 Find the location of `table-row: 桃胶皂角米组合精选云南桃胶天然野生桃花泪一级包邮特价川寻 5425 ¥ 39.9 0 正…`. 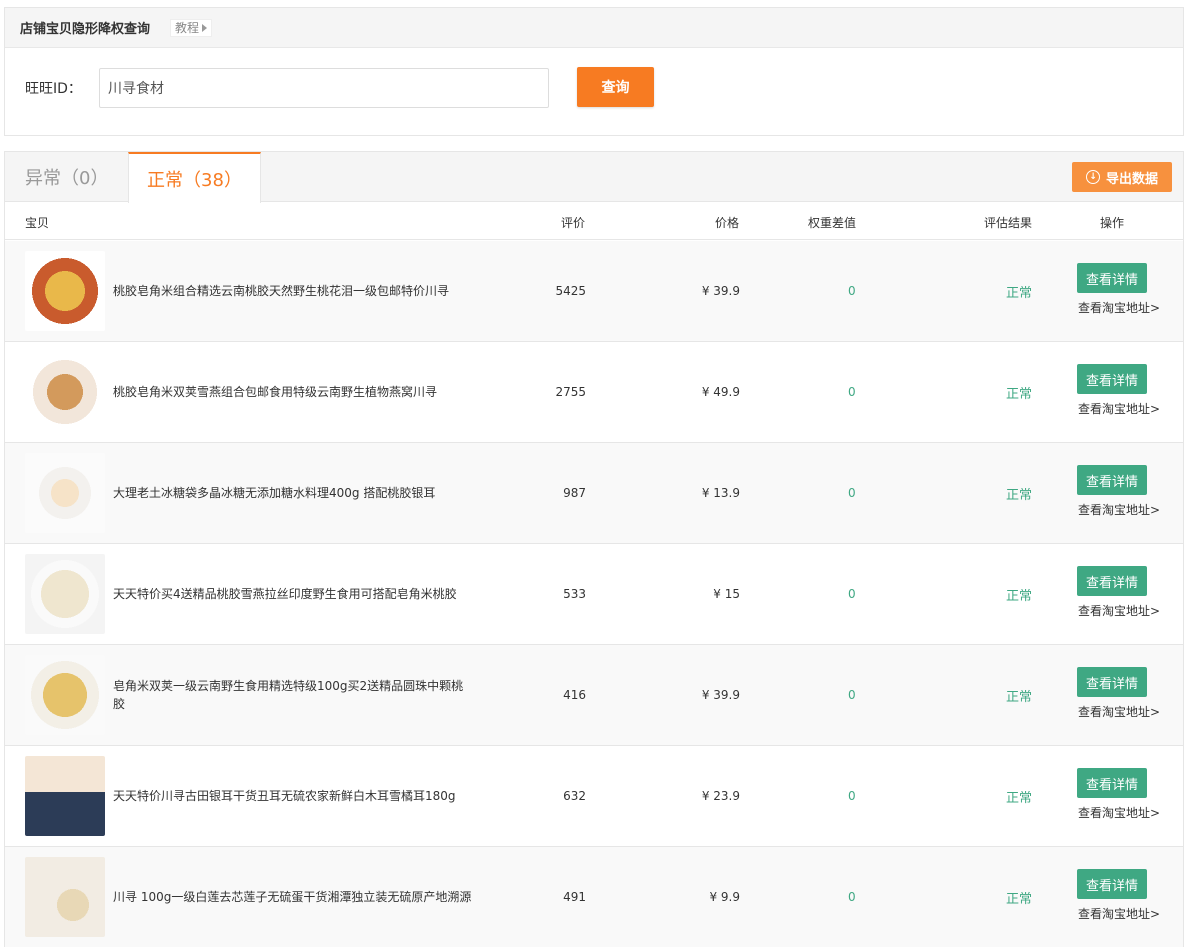

table-row: 桃胶皂角米组合精选云南桃胶天然野生桃花泪一级包邮特价川寻 5425 ¥ 39.9 0 正… is located at coordinates (594, 291).